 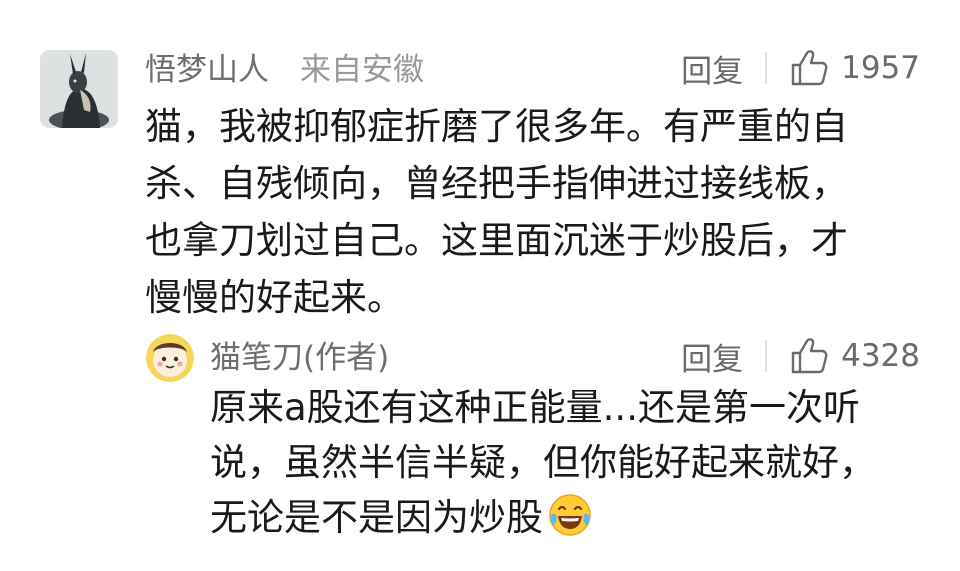 What do you see at coordinates (880, 68) in the screenshot?
I see `like-count: 1957` at bounding box center [880, 68].